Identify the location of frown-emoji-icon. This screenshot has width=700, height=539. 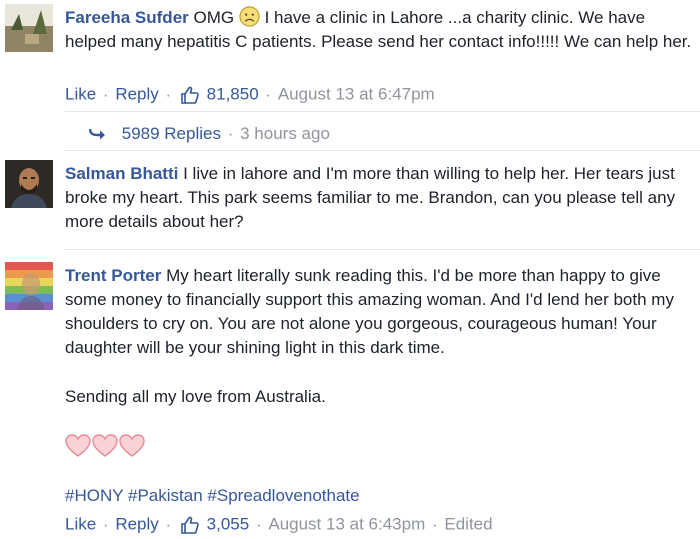
(249, 16).